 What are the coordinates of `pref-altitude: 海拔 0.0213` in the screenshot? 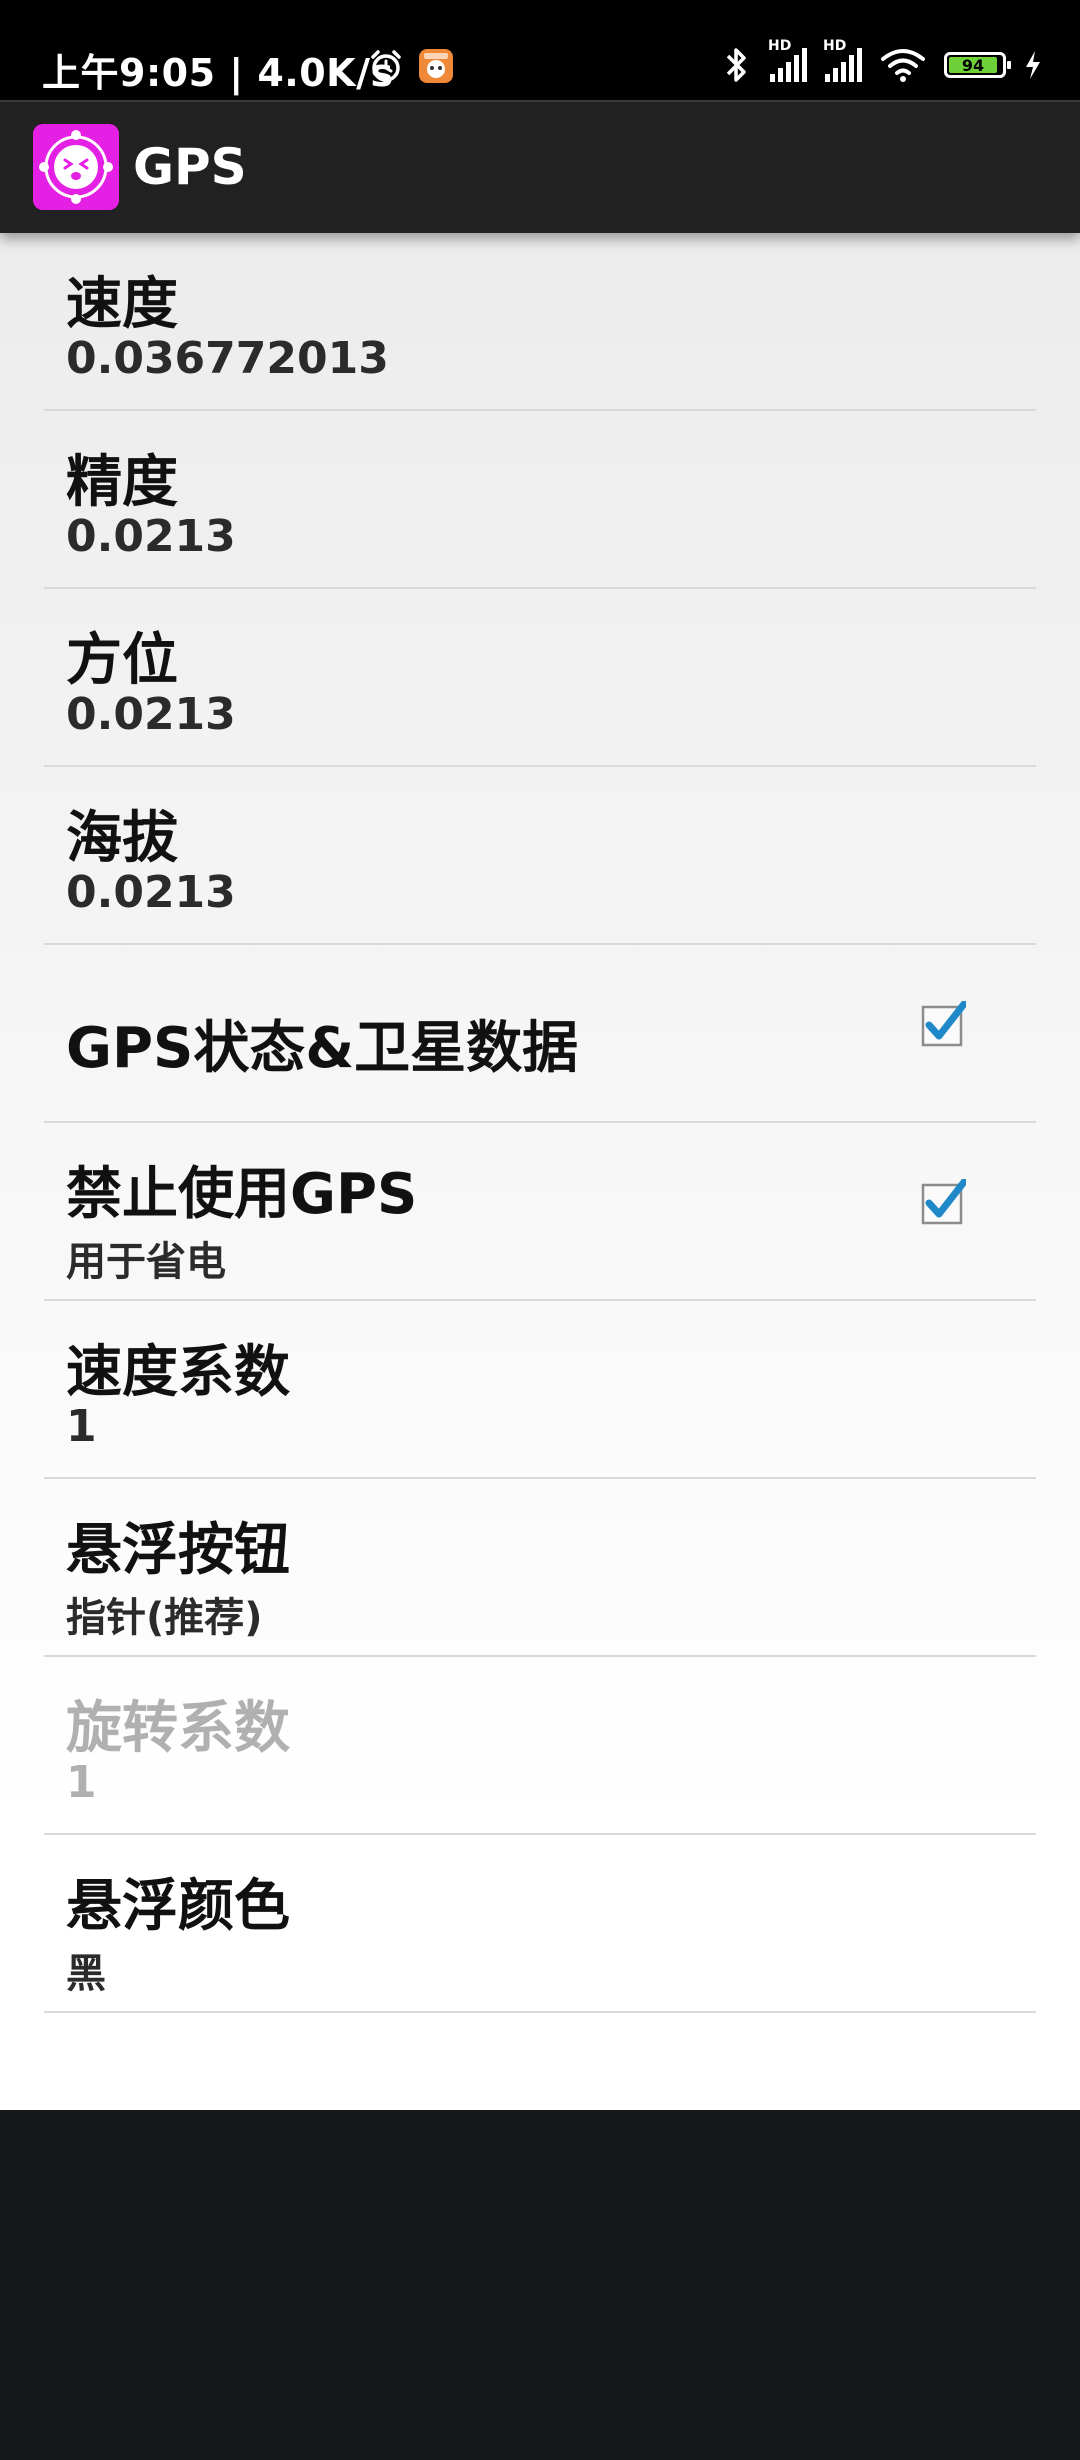 It's located at (540, 856).